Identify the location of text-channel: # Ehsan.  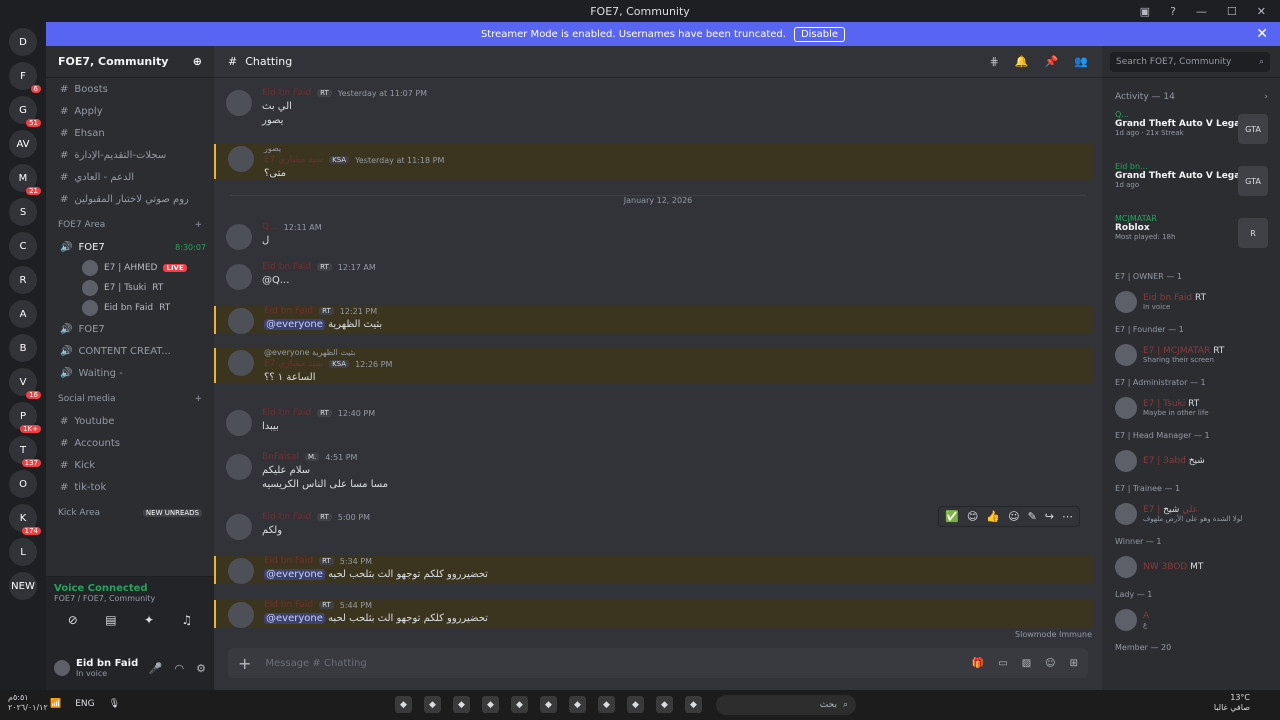
(130, 133).